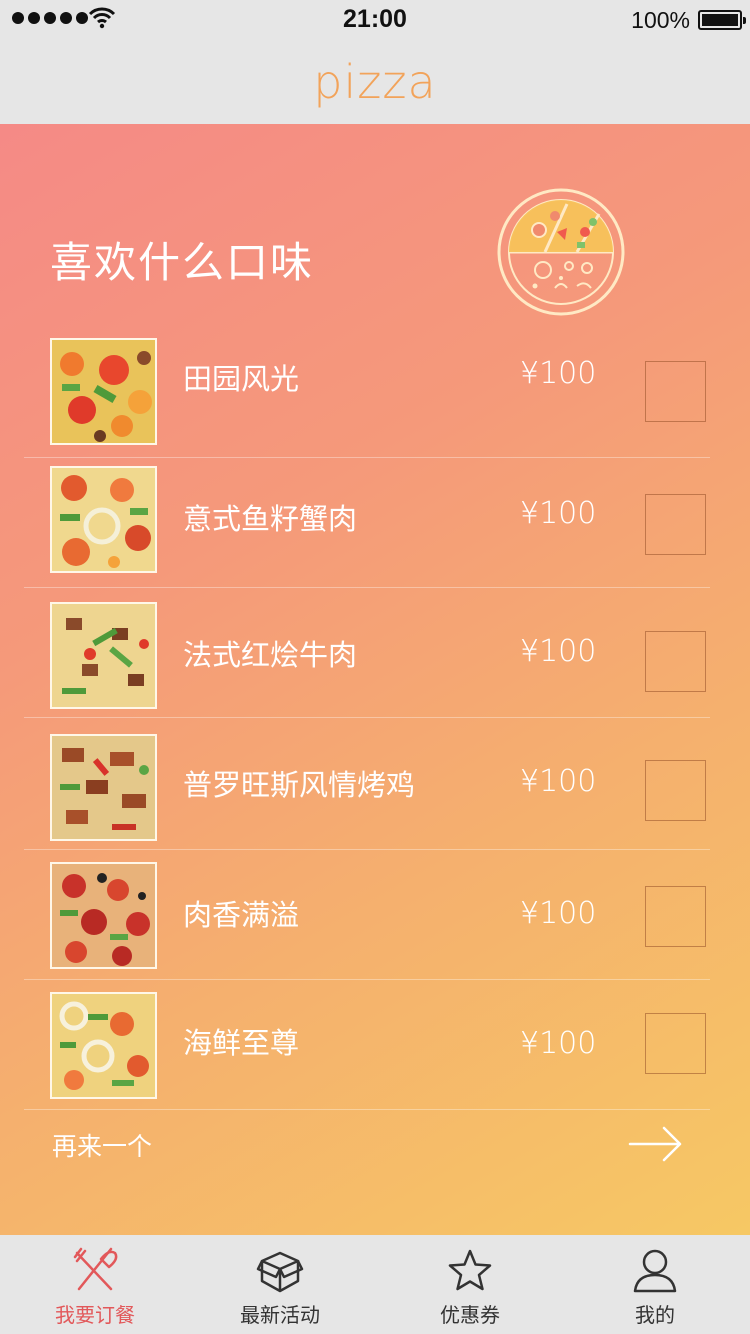 The height and width of the screenshot is (1334, 750). Describe the element at coordinates (241, 915) in the screenshot. I see `item-name: 肉香满溢` at that location.